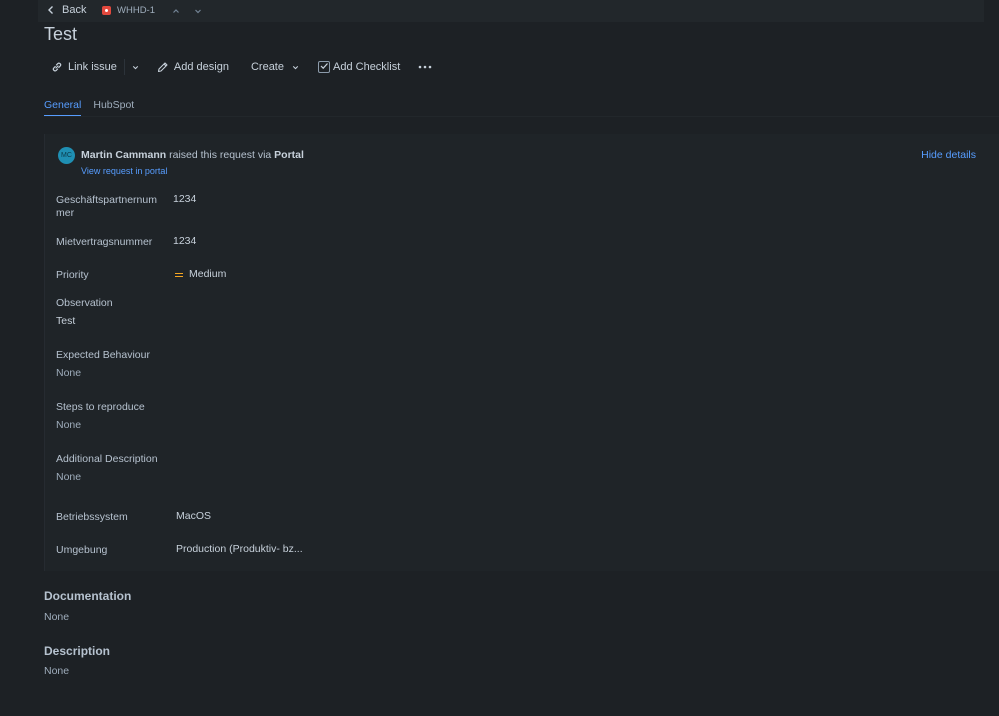 Image resolution: width=999 pixels, height=716 pixels. Describe the element at coordinates (68, 425) in the screenshot. I see `field-value-steps-to-reproduce: None` at that location.